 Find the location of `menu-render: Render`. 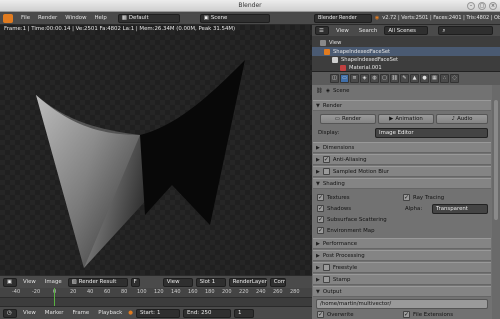

menu-render: Render is located at coordinates (47, 18).